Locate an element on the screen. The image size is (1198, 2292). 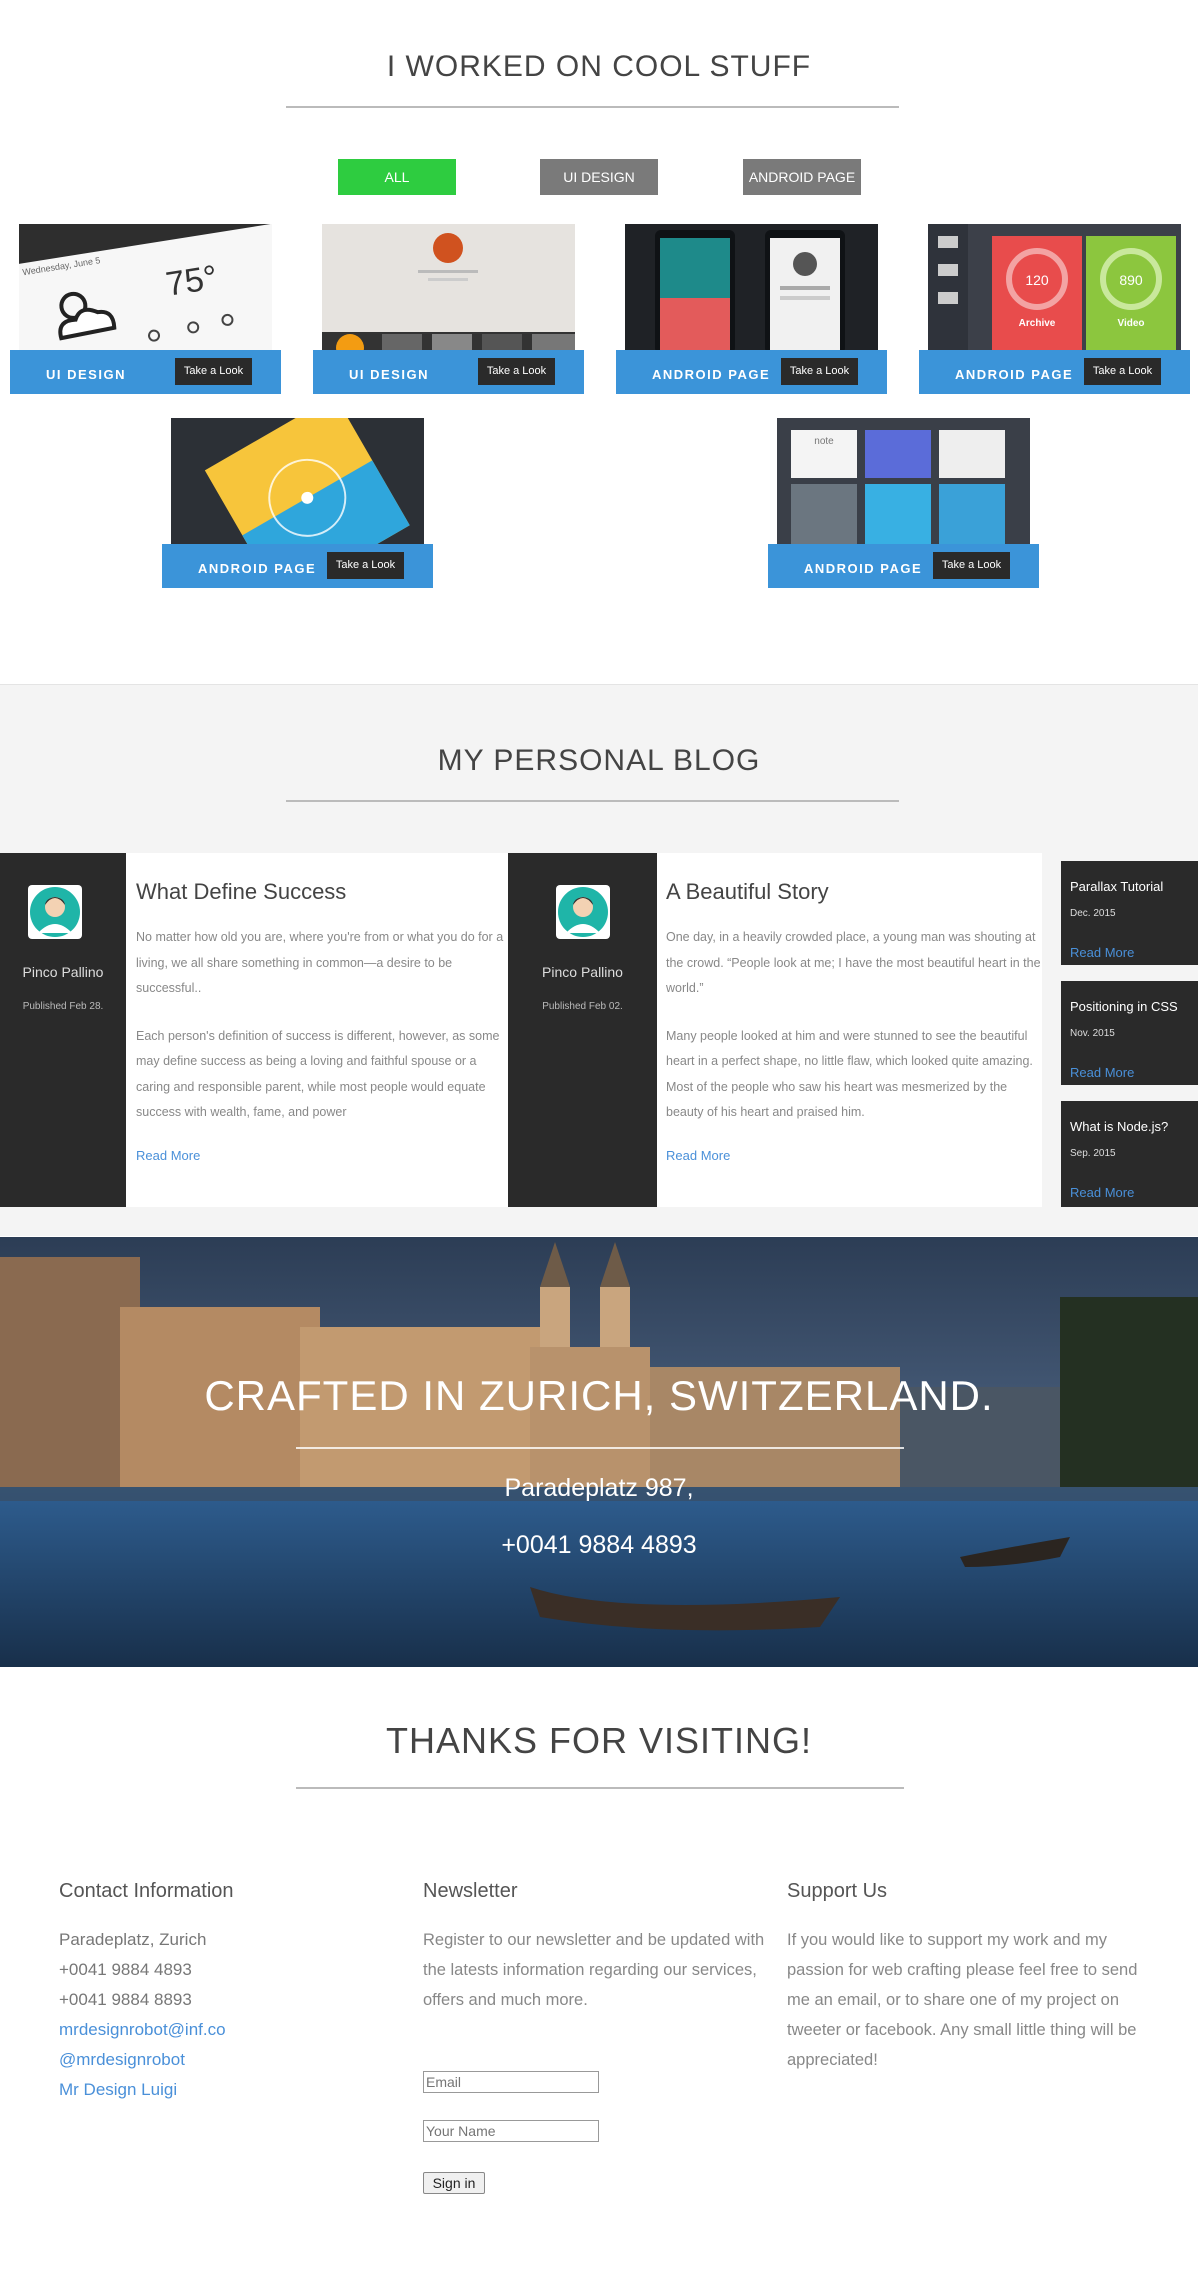
sidebar-post: Positioning in CSS Nov. 2015 Read More is located at coordinates (1129, 1033).